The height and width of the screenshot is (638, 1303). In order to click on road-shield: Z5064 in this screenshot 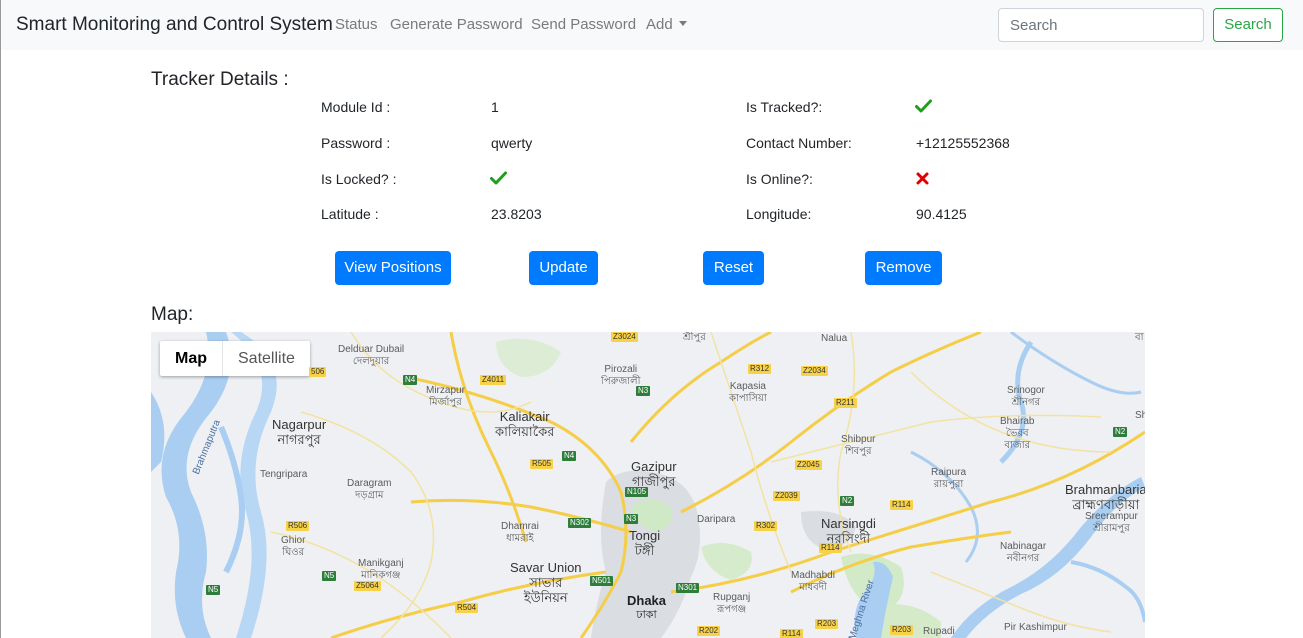, I will do `click(367, 586)`.